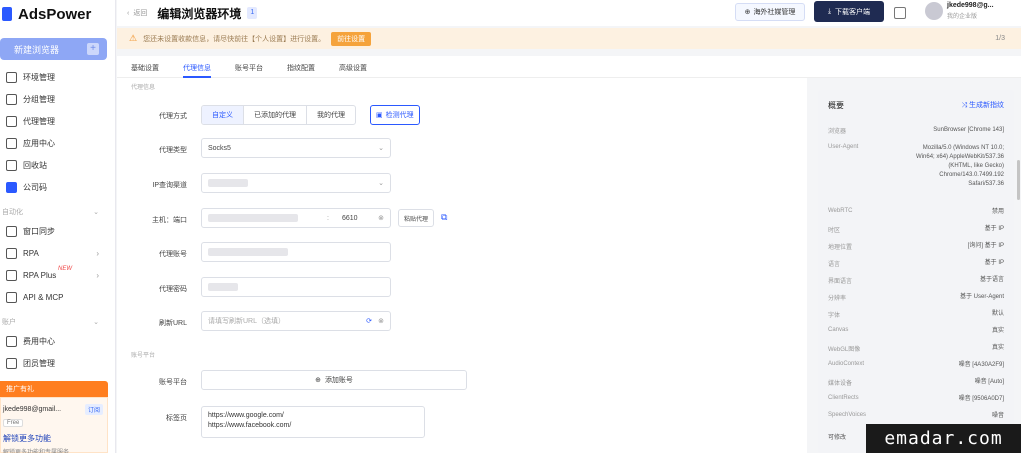  Describe the element at coordinates (770, 12) in the screenshot. I see `social-media-button: ⊕ 海外社媒管理` at that location.